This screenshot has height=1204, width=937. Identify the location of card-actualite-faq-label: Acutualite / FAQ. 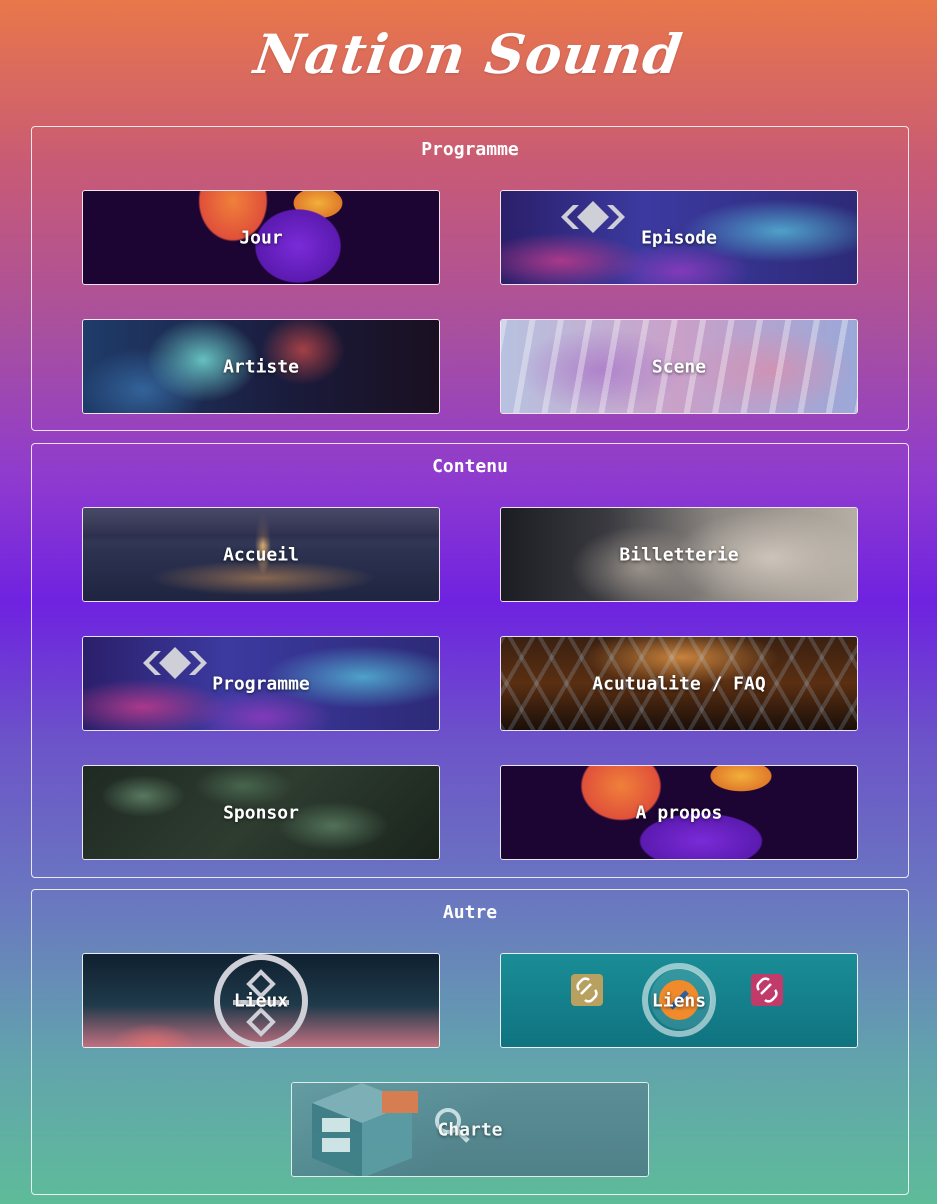
(679, 683).